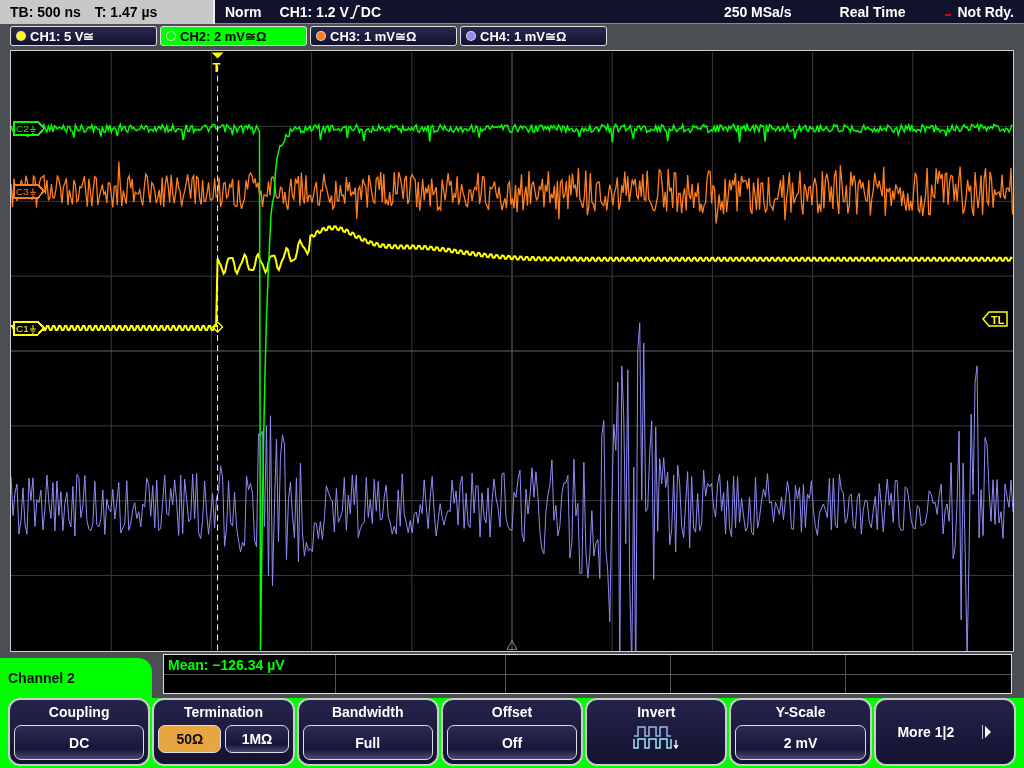 The width and height of the screenshot is (1024, 768). Describe the element at coordinates (512, 742) in the screenshot. I see `value-button: Off` at that location.